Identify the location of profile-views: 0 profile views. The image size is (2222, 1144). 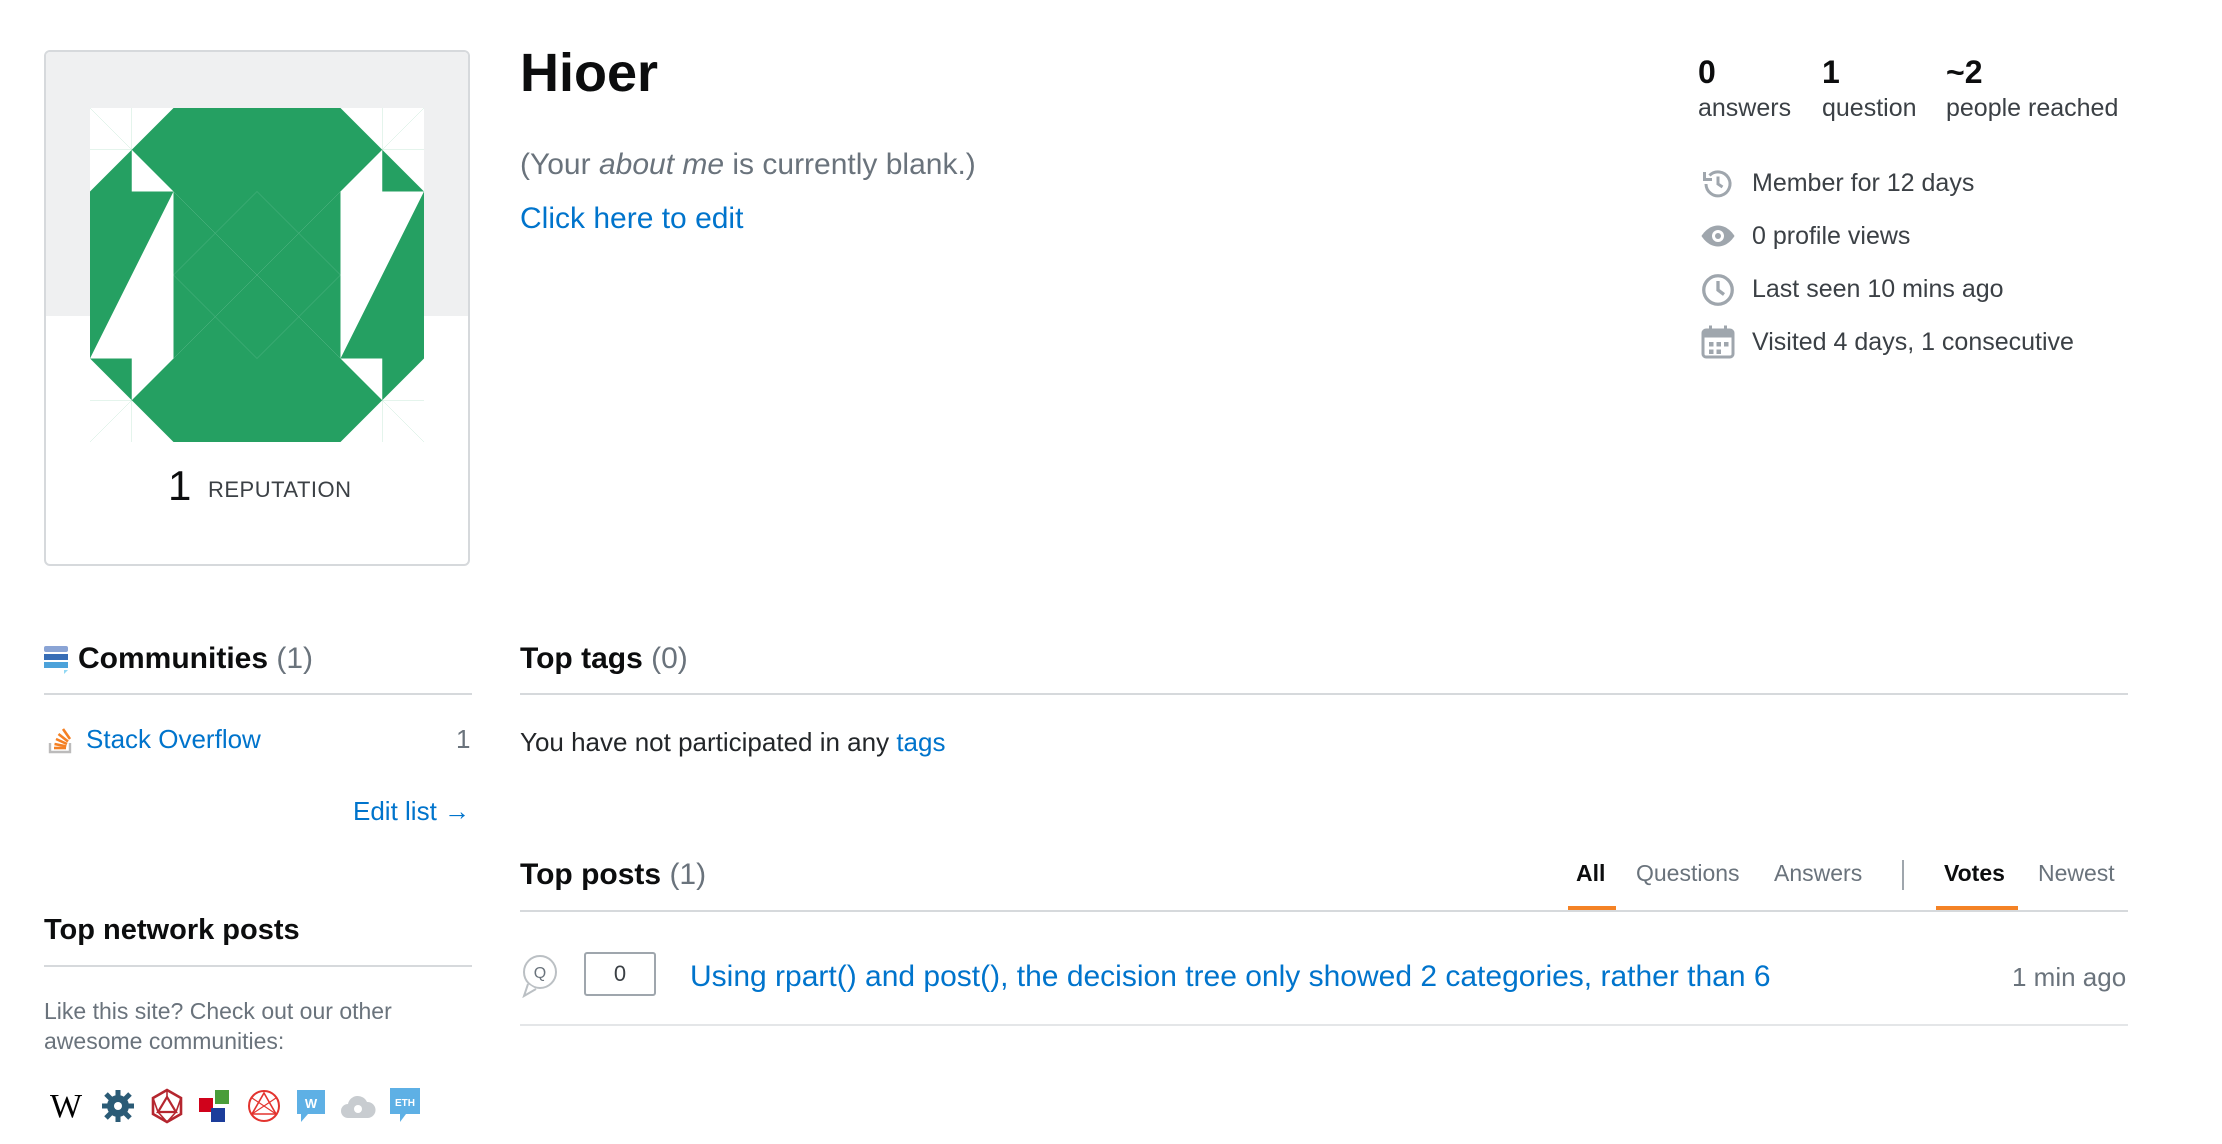
(1831, 236).